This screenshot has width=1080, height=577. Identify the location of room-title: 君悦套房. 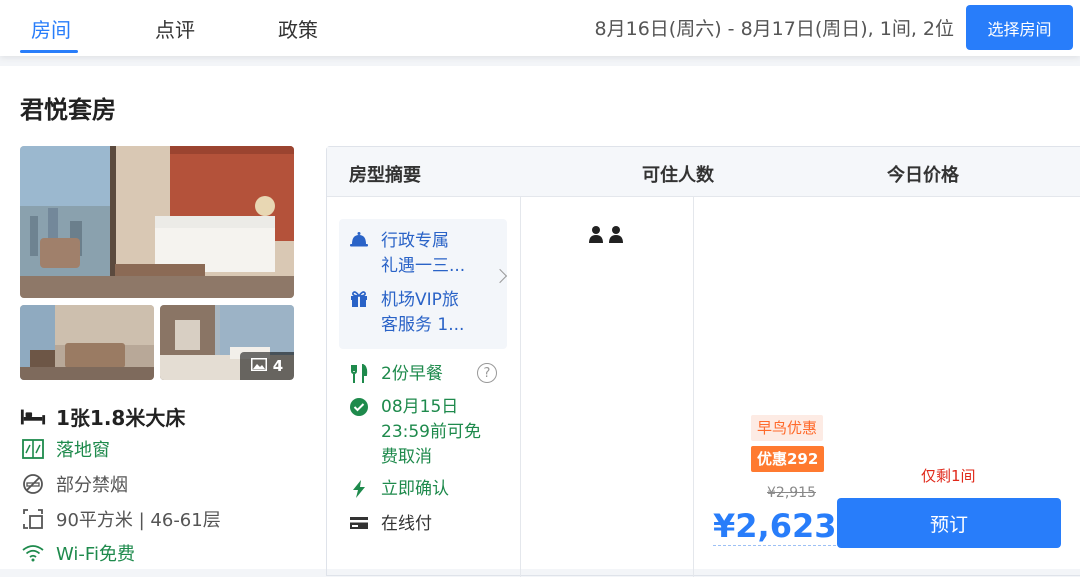
(68, 110).